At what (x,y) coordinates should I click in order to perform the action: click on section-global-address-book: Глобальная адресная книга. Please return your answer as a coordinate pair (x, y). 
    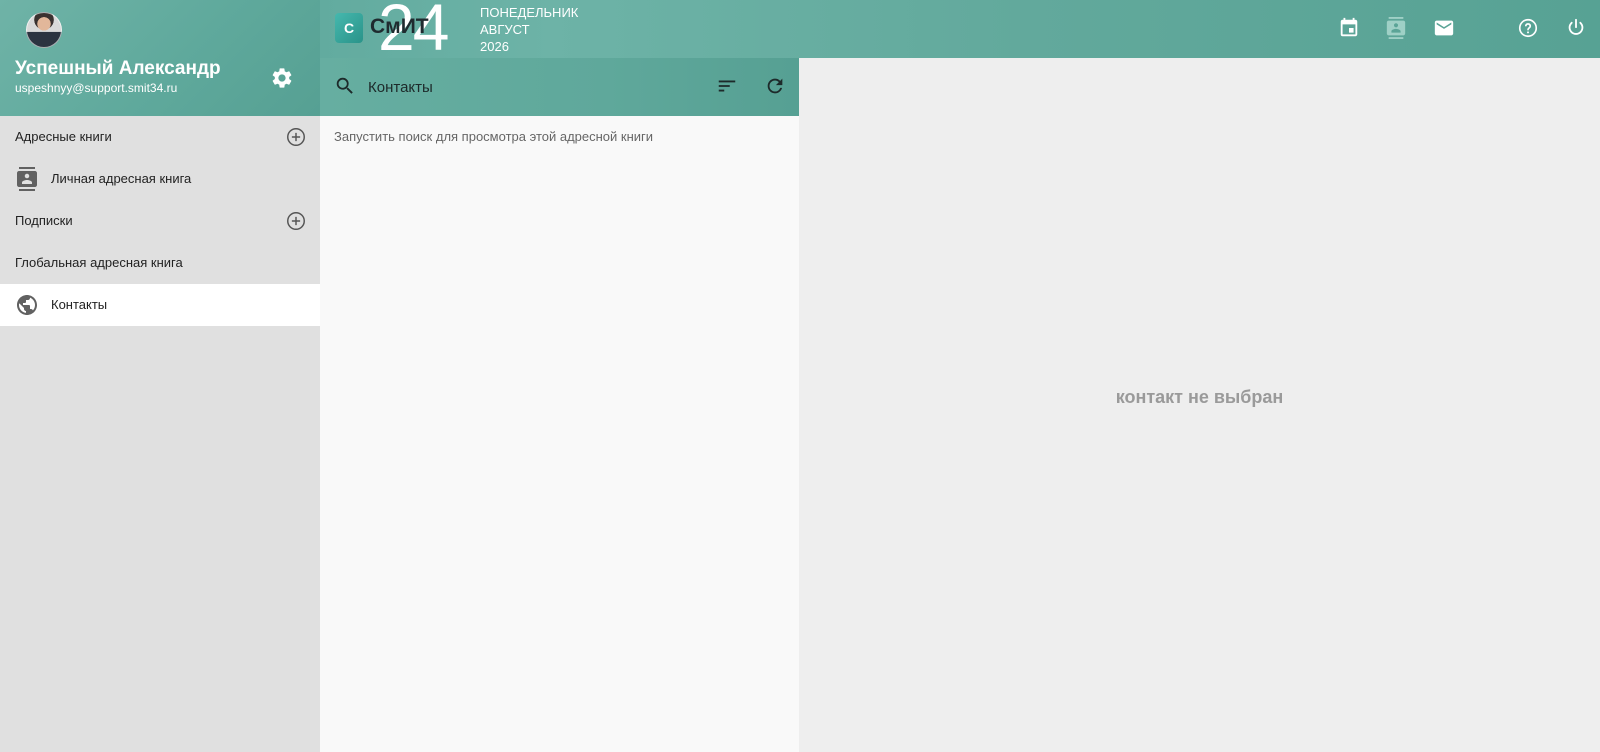
    Looking at the image, I should click on (160, 263).